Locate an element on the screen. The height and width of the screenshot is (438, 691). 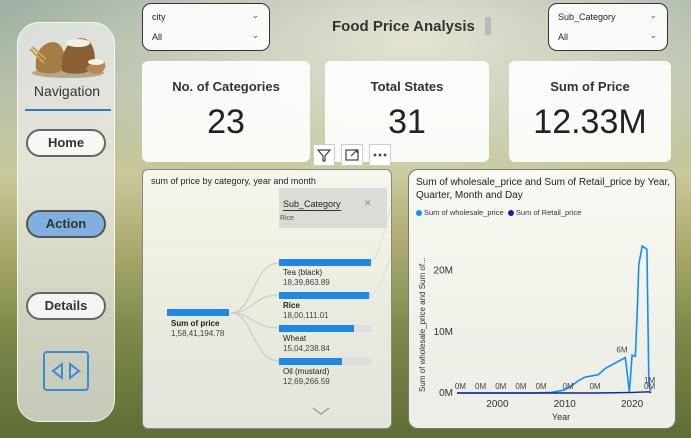
tree-node-value: 18,00,111.01 is located at coordinates (306, 315).